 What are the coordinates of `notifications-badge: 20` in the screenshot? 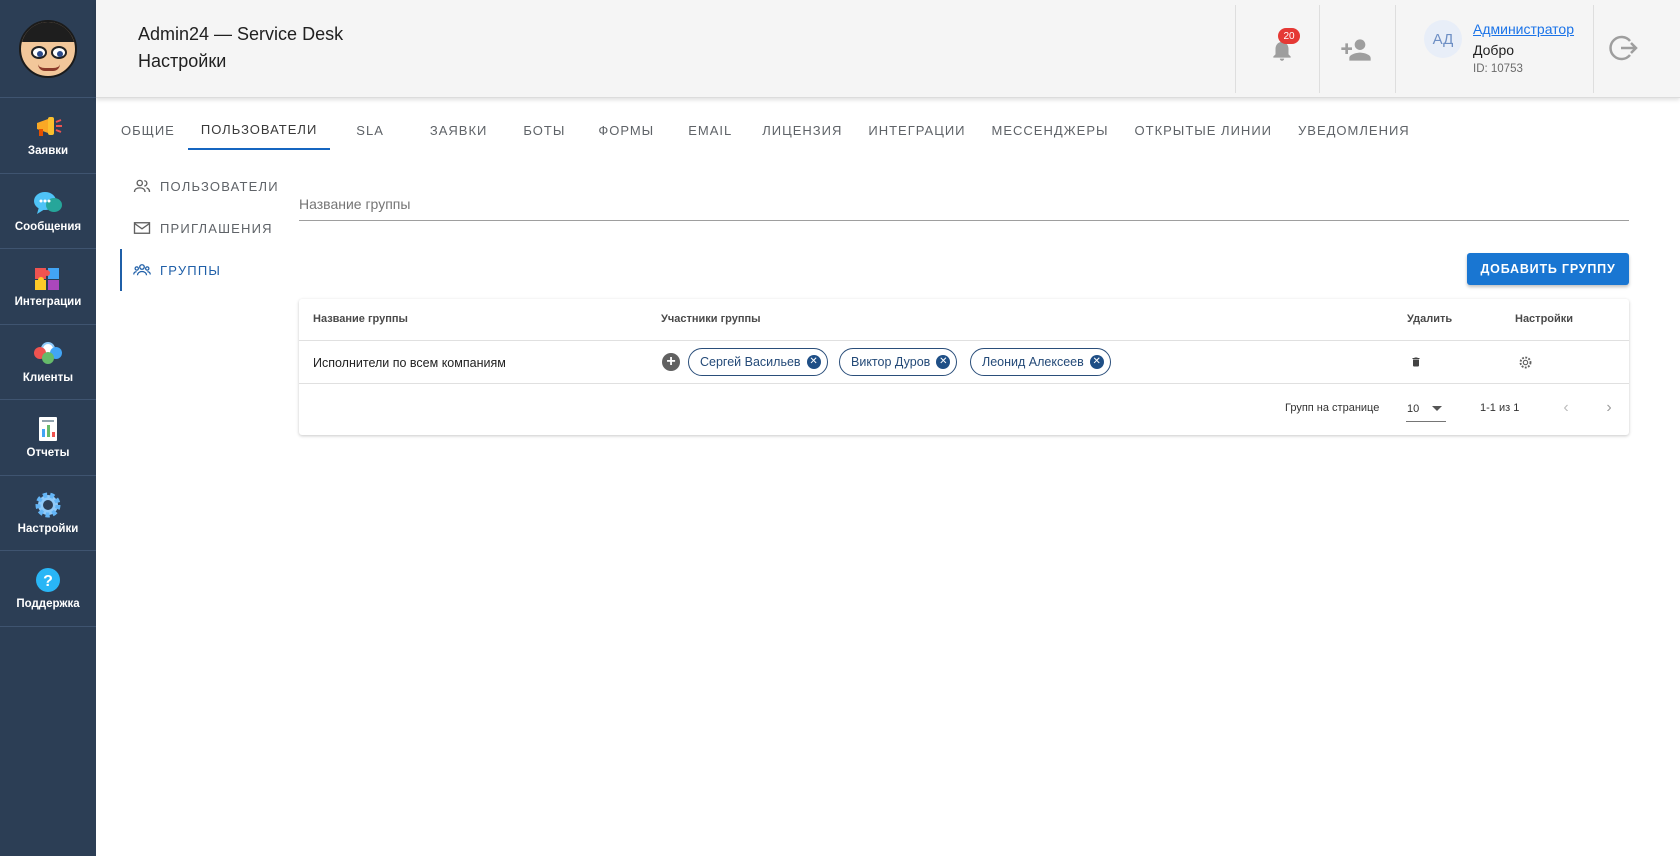 It's located at (1289, 36).